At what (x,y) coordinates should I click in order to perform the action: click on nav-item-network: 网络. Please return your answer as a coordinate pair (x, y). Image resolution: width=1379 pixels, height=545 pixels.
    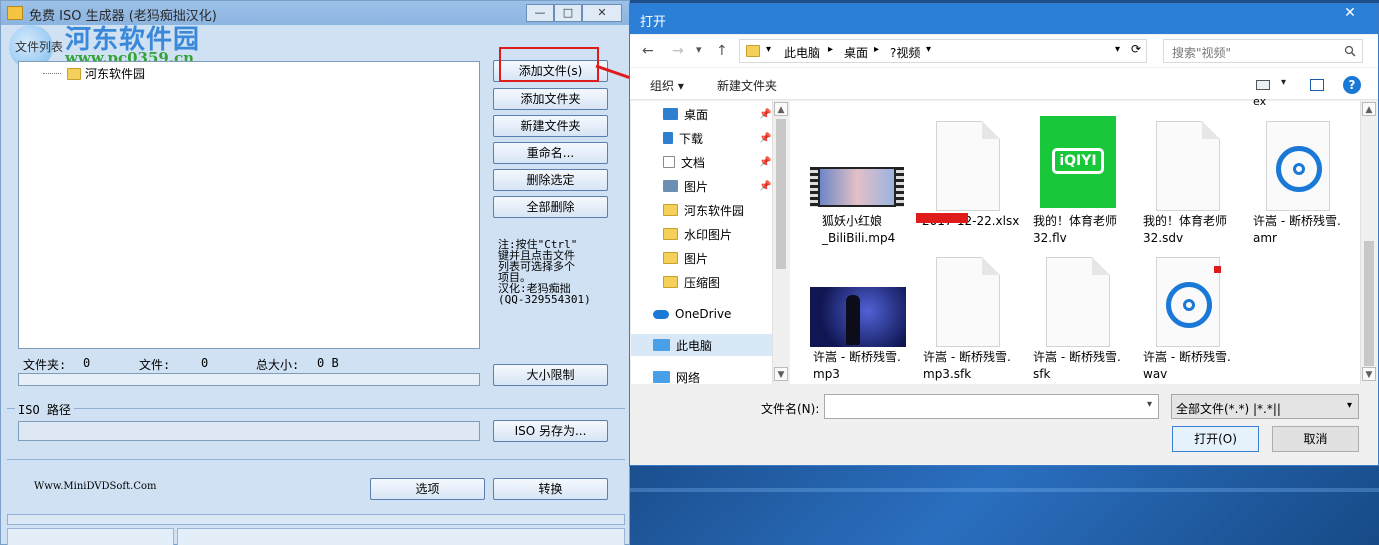
    Looking at the image, I should click on (701, 377).